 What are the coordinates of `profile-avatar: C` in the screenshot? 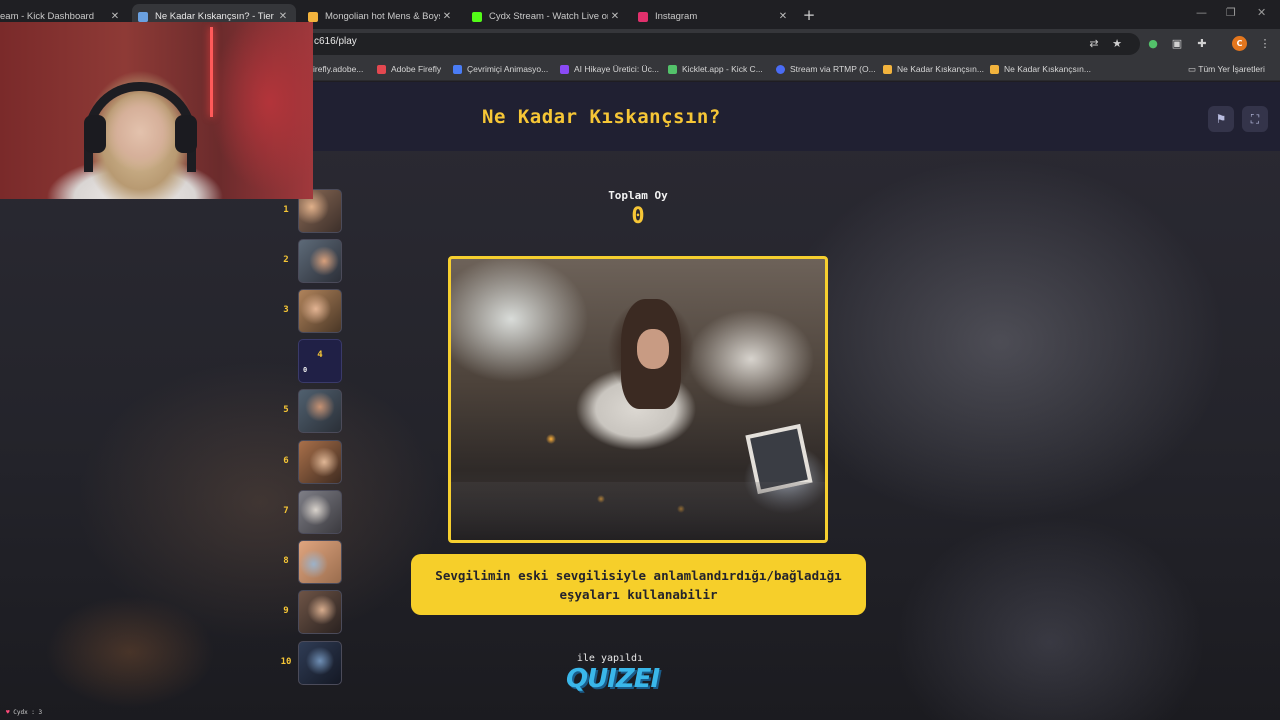 It's located at (1239, 43).